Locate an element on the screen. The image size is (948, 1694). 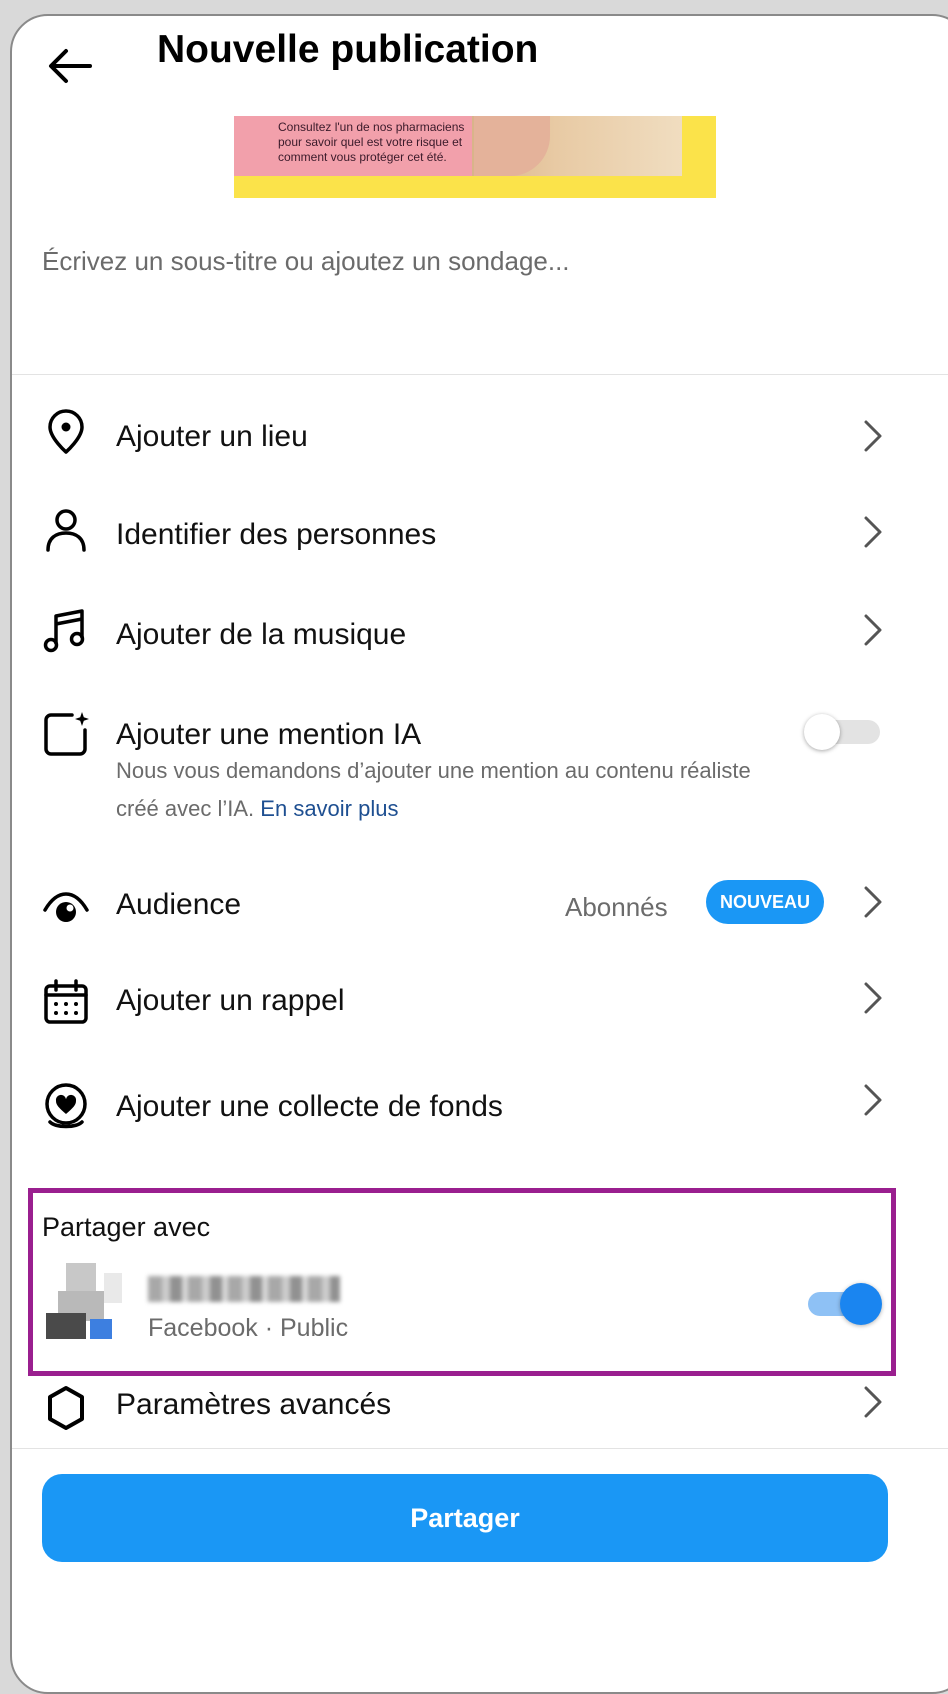
back-button is located at coordinates (70, 66).